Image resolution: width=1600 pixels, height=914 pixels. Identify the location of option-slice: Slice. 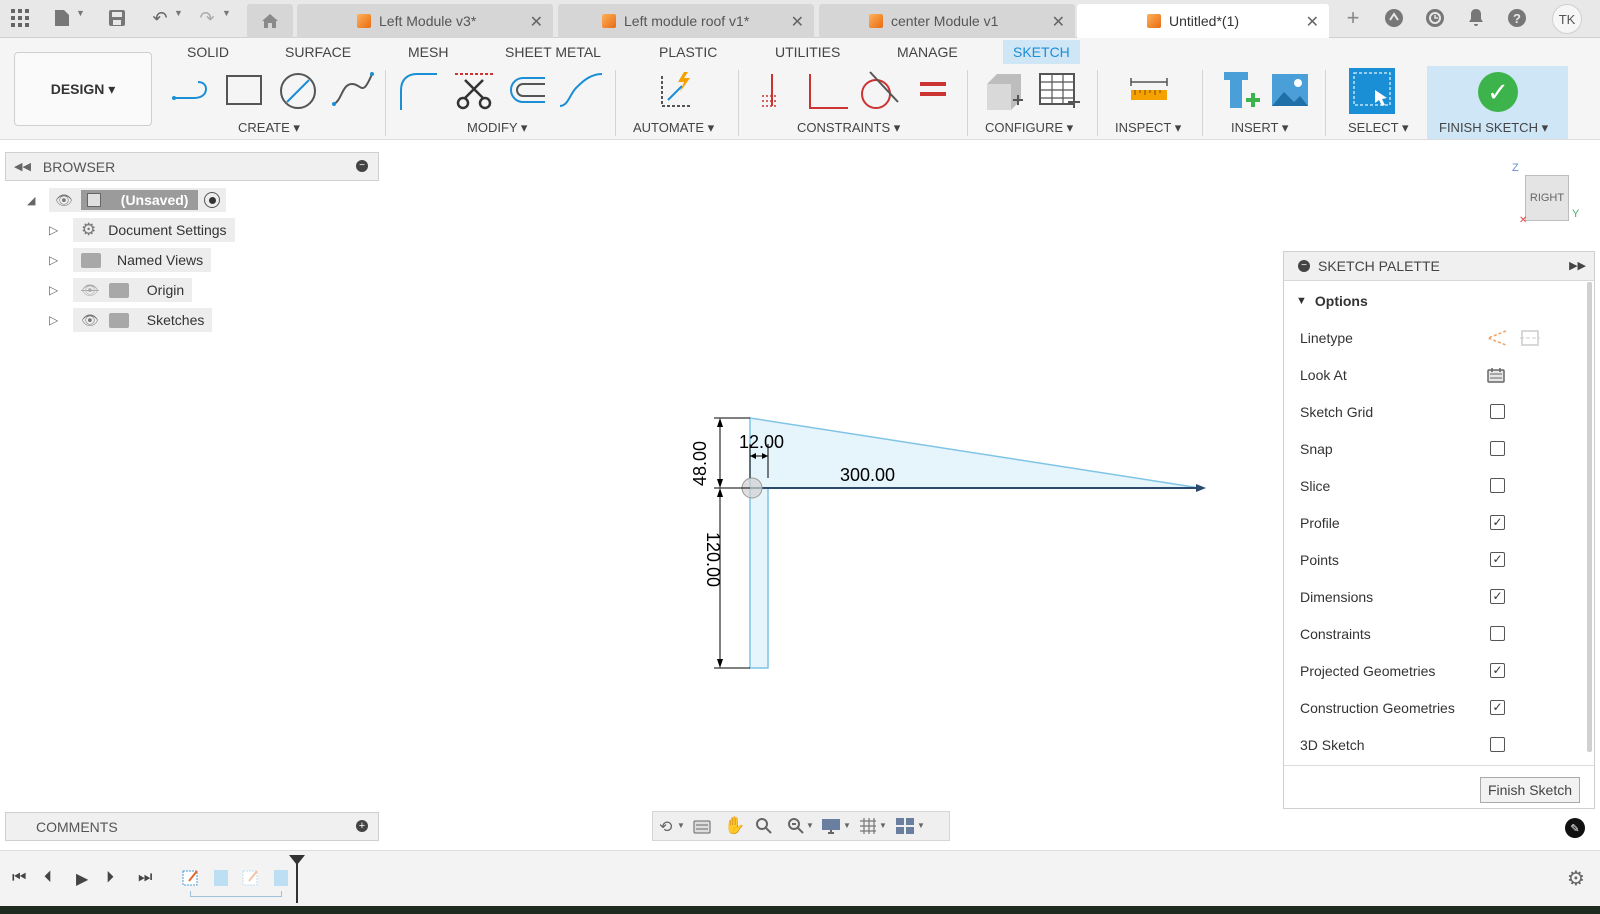
(1445, 486).